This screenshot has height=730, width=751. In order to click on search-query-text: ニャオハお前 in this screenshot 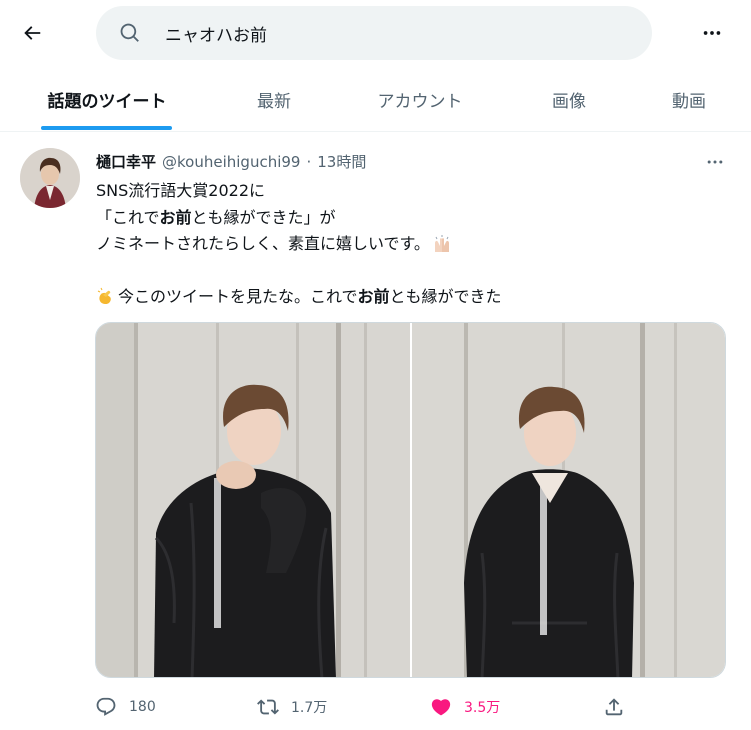, I will do `click(216, 35)`.